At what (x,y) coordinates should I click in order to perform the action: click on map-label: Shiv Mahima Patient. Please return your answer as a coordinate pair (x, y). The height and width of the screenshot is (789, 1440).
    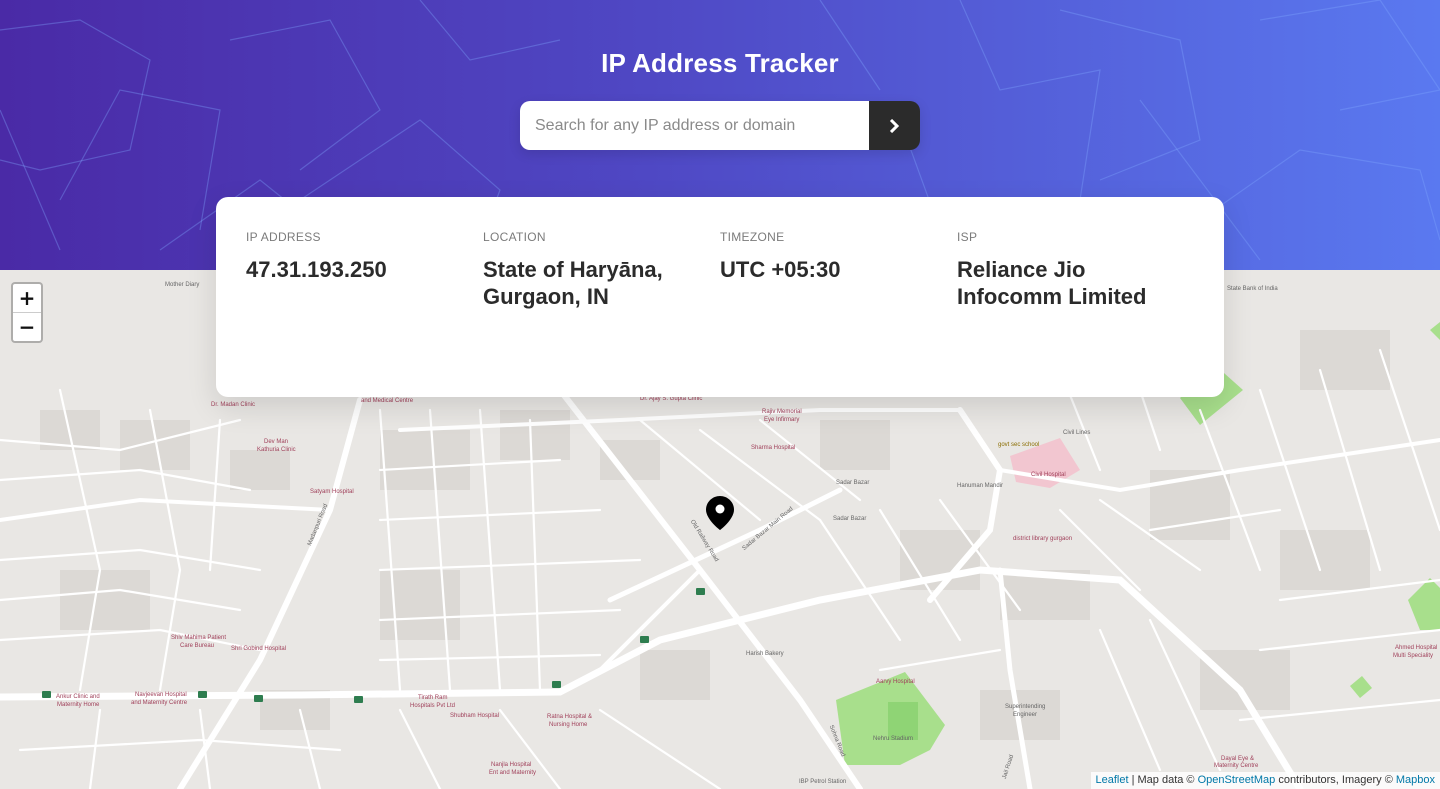
    Looking at the image, I should click on (199, 638).